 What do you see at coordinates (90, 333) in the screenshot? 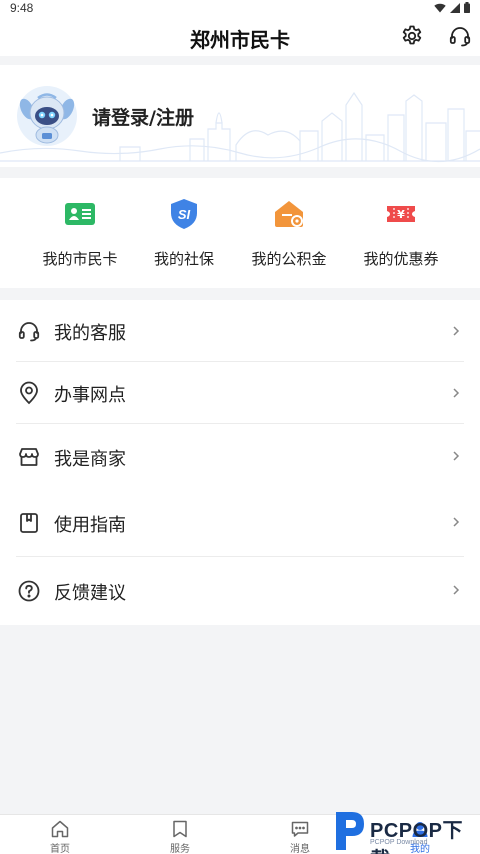
I see `menu-item-label: 我的客服` at bounding box center [90, 333].